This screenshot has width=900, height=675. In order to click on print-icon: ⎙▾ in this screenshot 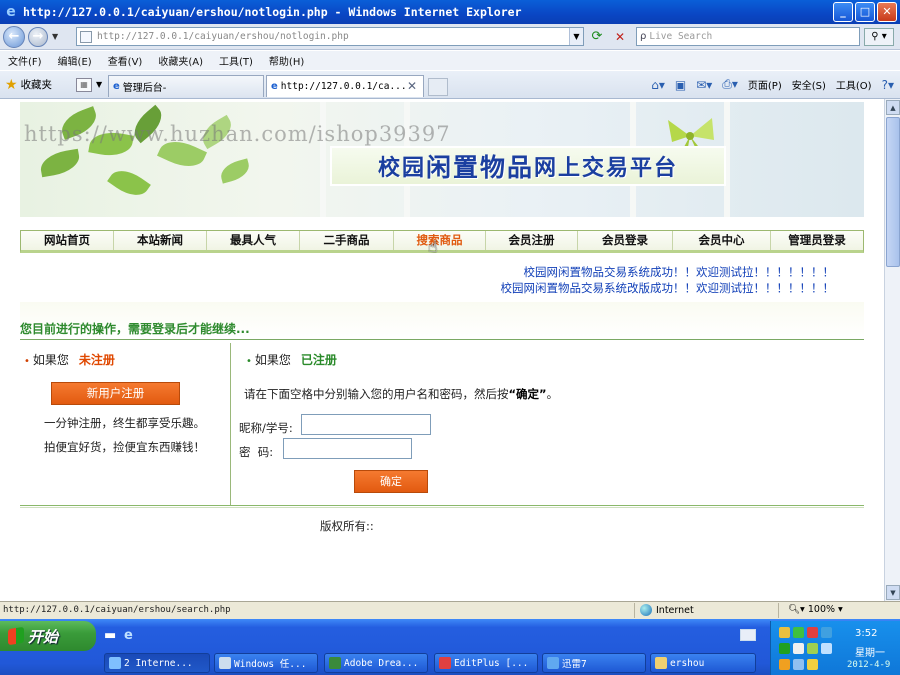, I will do `click(730, 84)`.